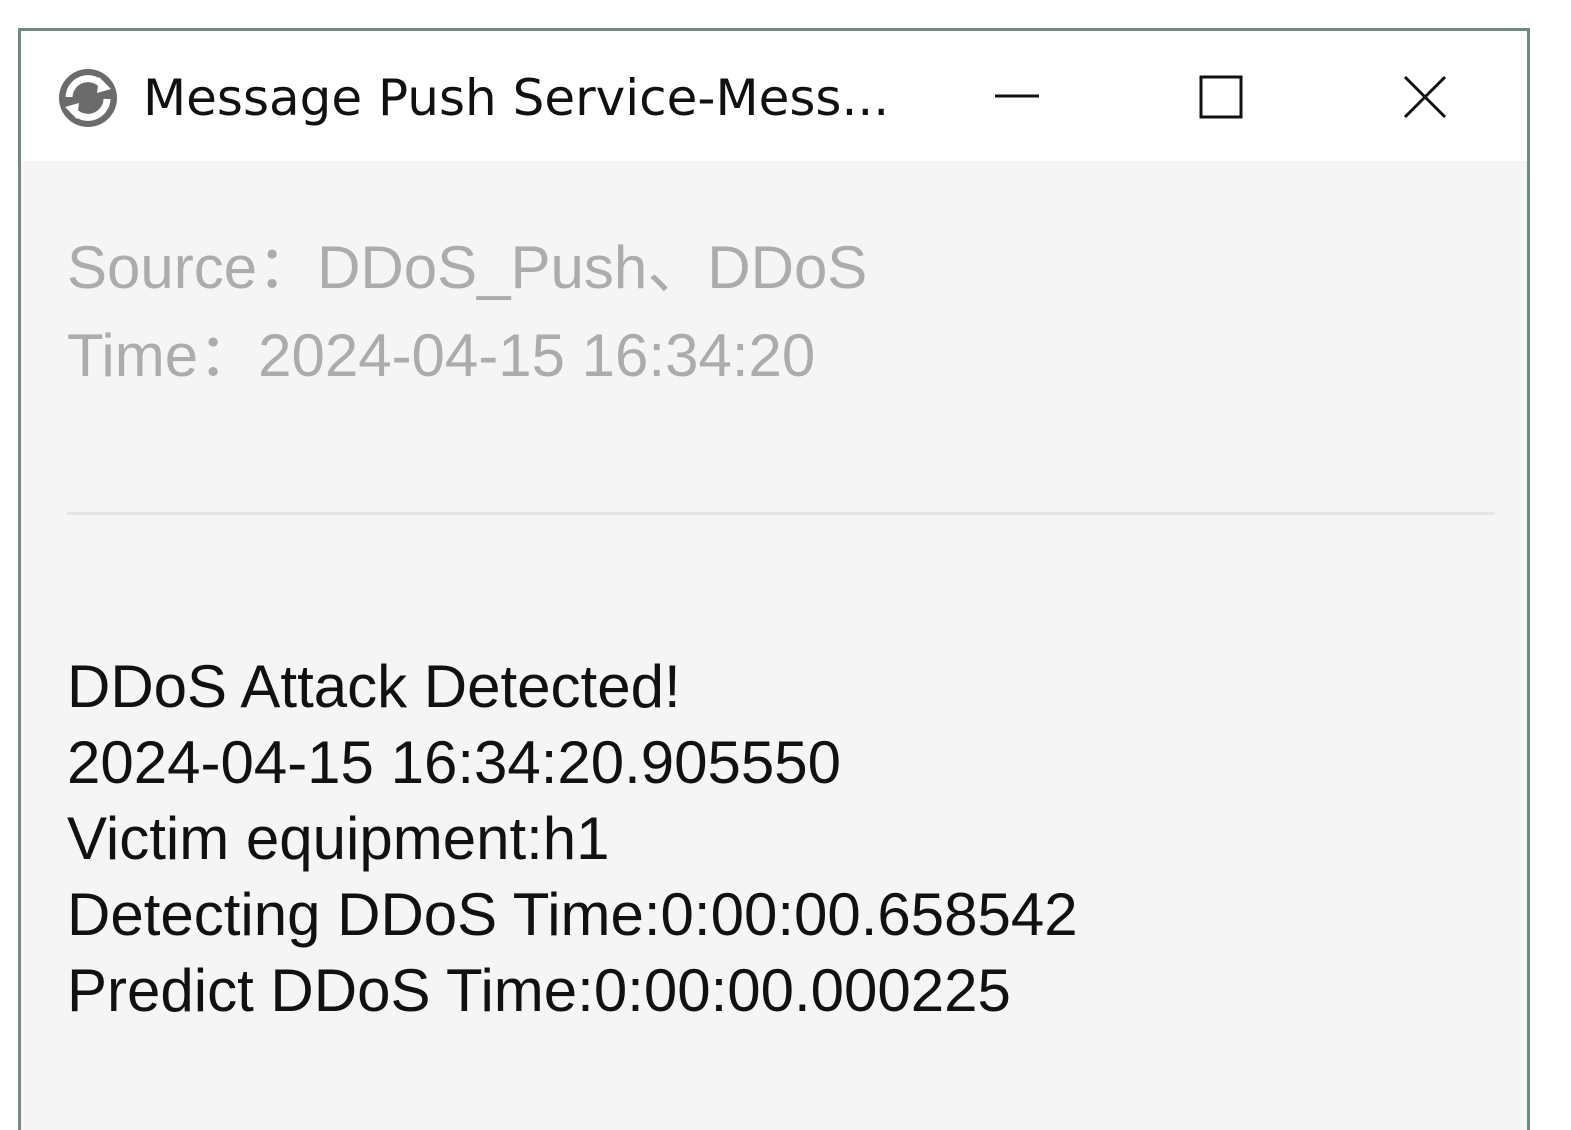 This screenshot has height=1130, width=1571. What do you see at coordinates (1016, 99) in the screenshot?
I see `minimize-button` at bounding box center [1016, 99].